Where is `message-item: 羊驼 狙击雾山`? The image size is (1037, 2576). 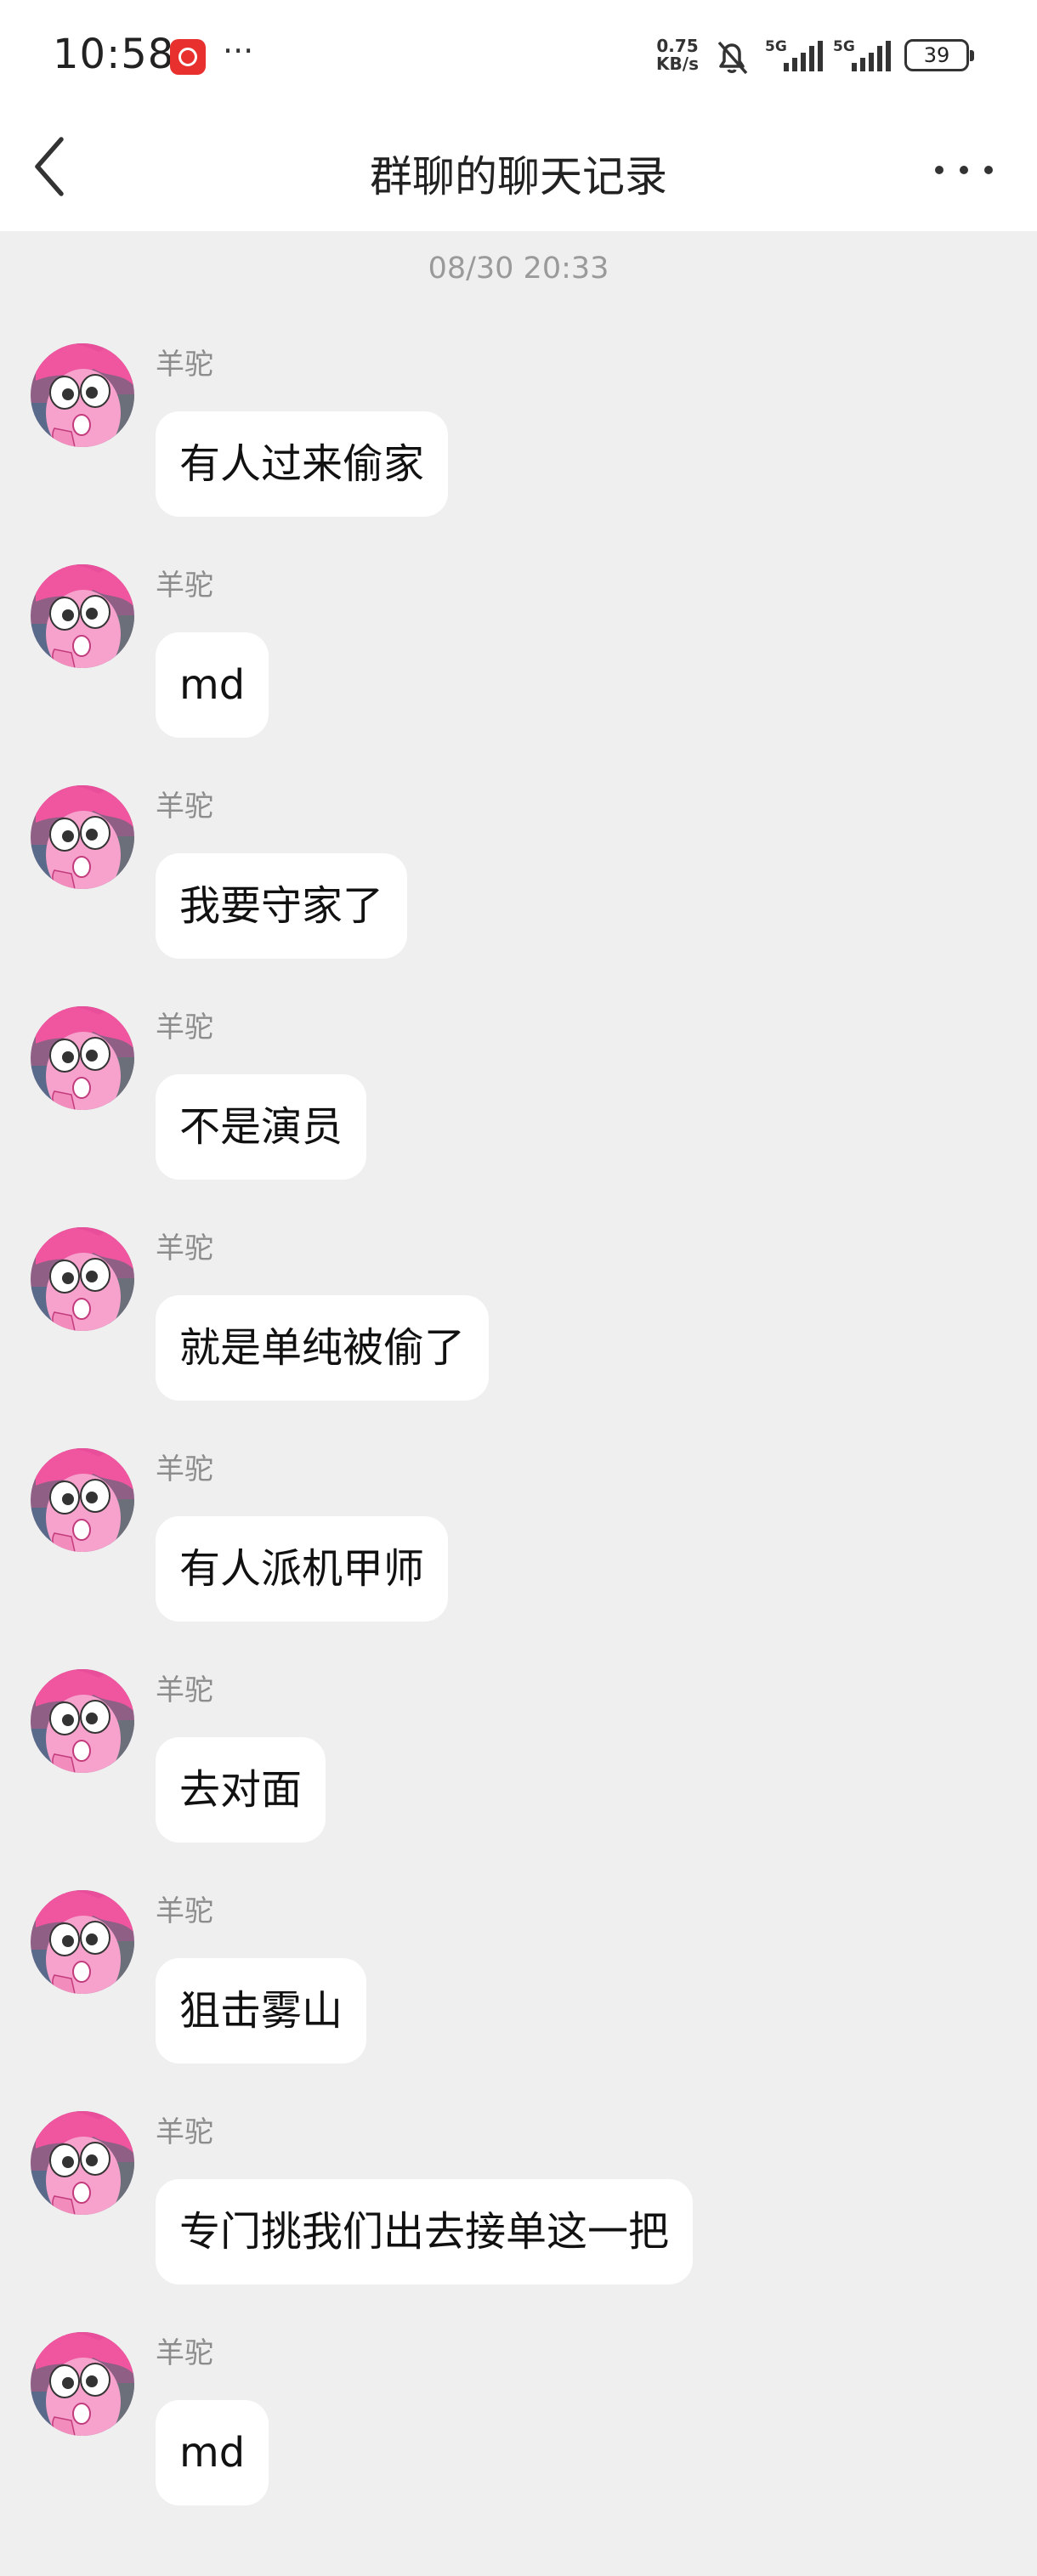
message-item: 羊驼 狙击雾山 is located at coordinates (518, 1996).